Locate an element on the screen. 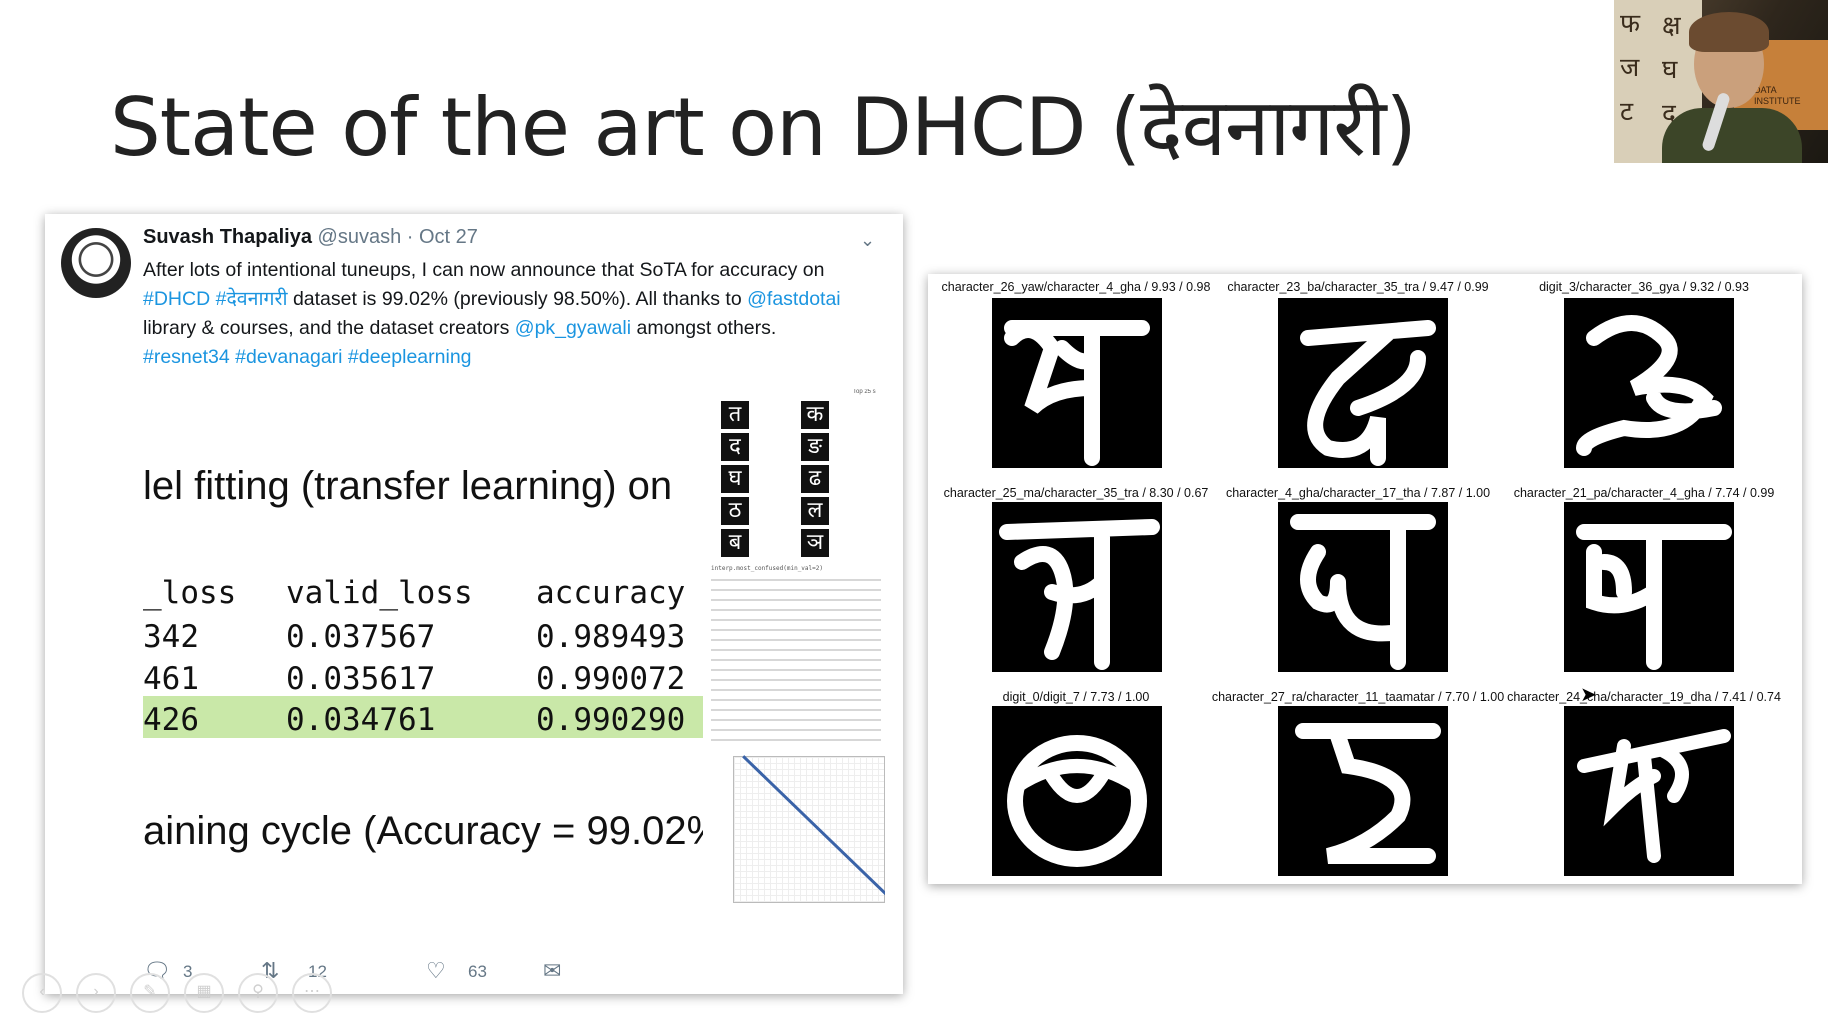  tweet-header: Suvash Thapaliya @suvash · Oct 27 is located at coordinates (310, 237).